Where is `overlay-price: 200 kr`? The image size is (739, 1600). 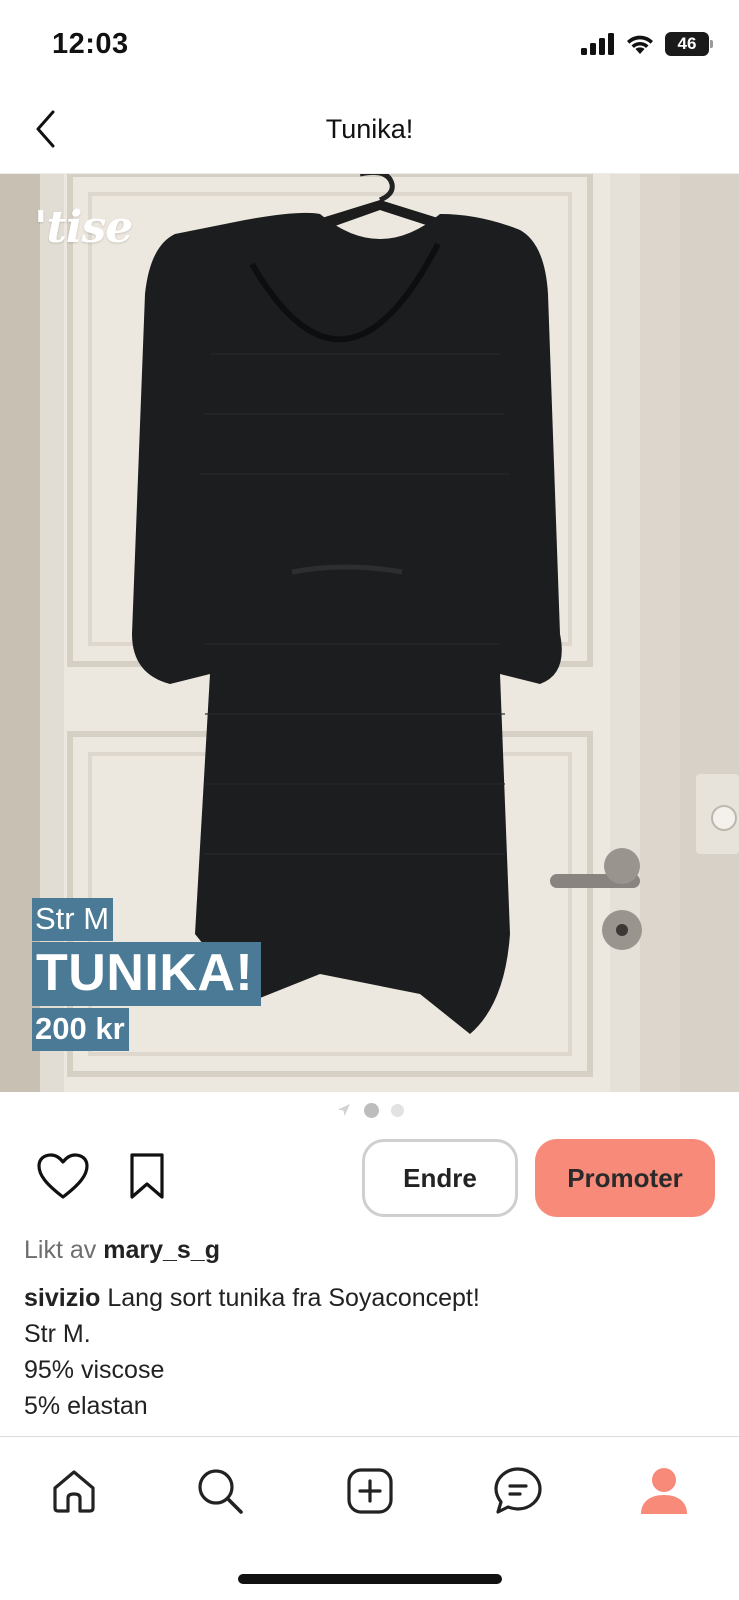 overlay-price: 200 kr is located at coordinates (80, 1029).